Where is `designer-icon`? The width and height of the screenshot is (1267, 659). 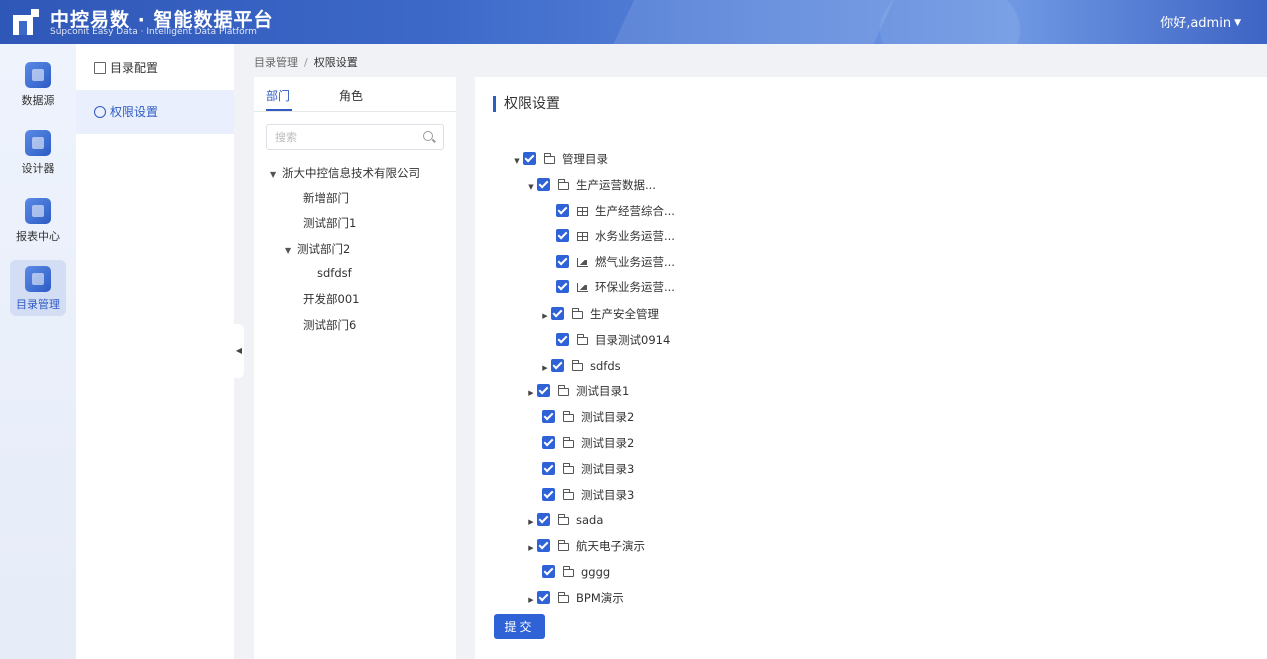
designer-icon is located at coordinates (38, 143).